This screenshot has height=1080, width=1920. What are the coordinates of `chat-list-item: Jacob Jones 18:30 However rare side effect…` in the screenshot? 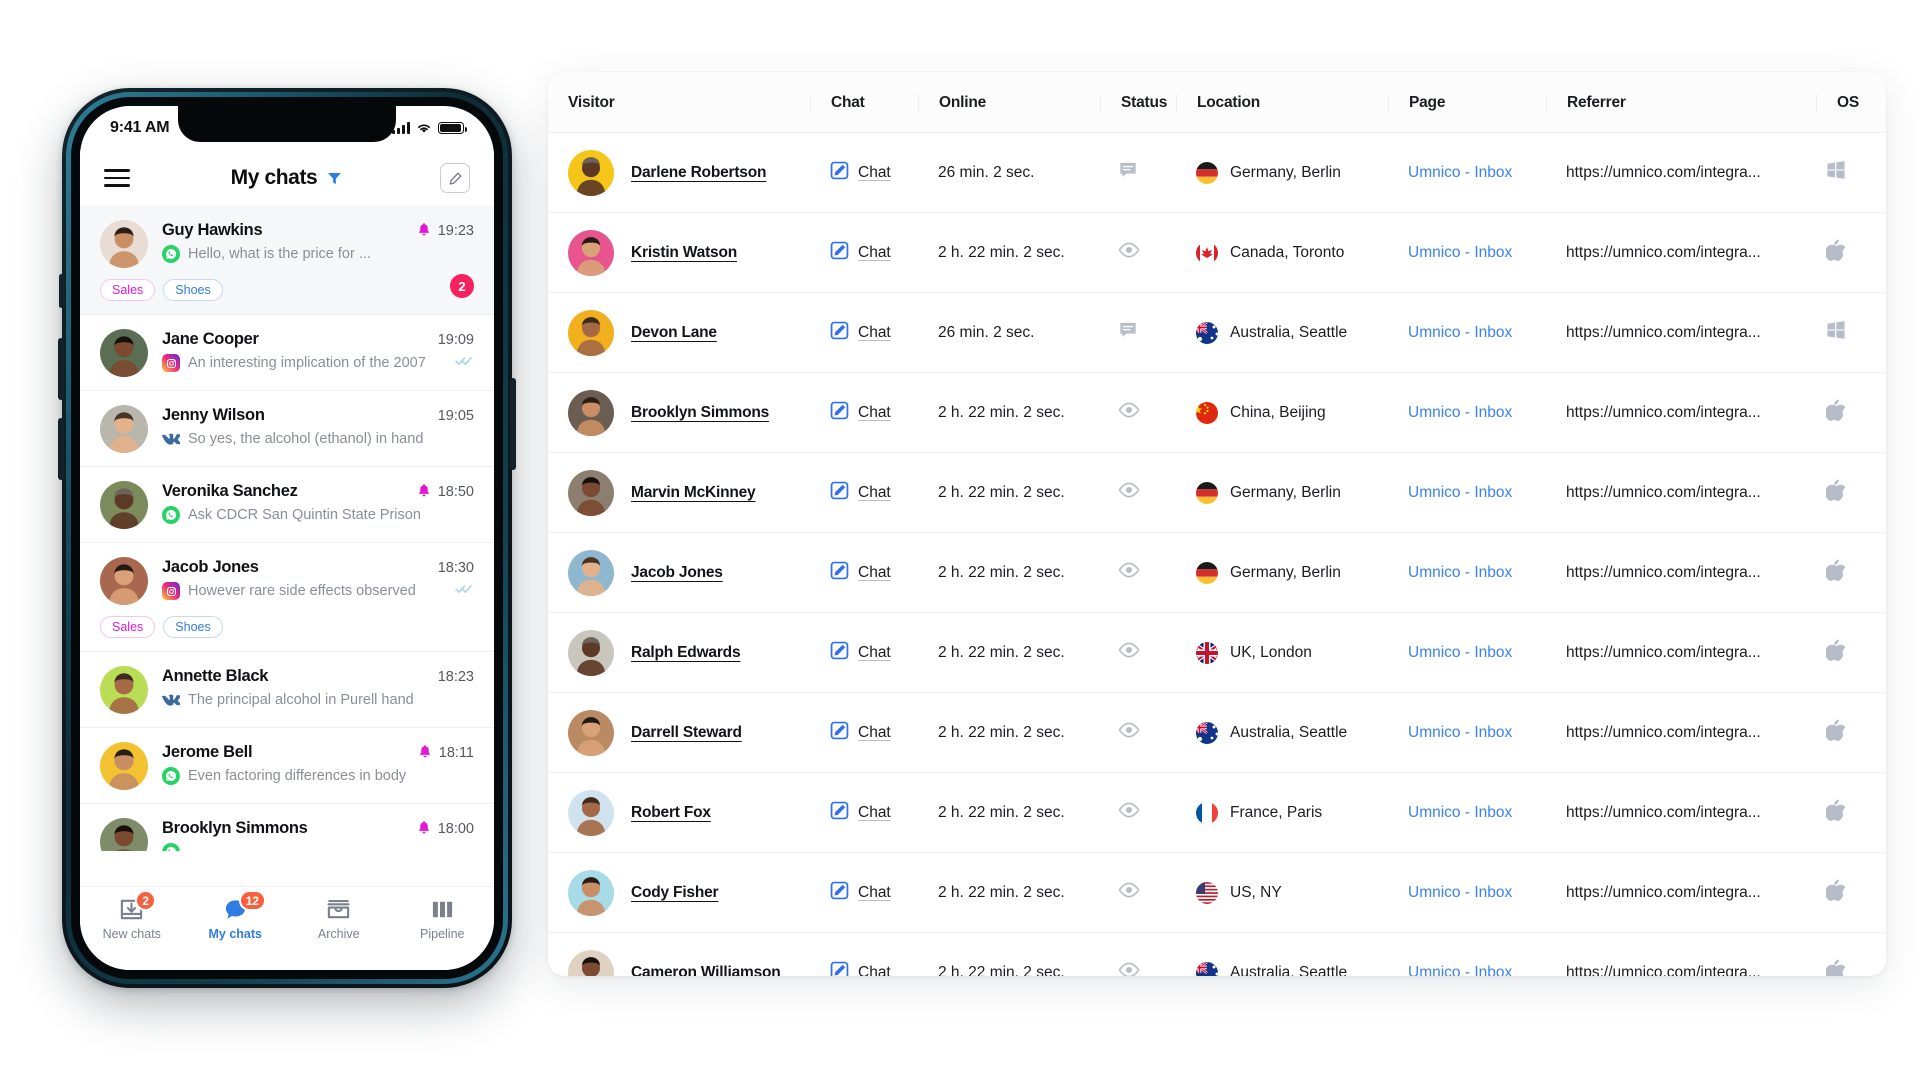 It's located at (287, 597).